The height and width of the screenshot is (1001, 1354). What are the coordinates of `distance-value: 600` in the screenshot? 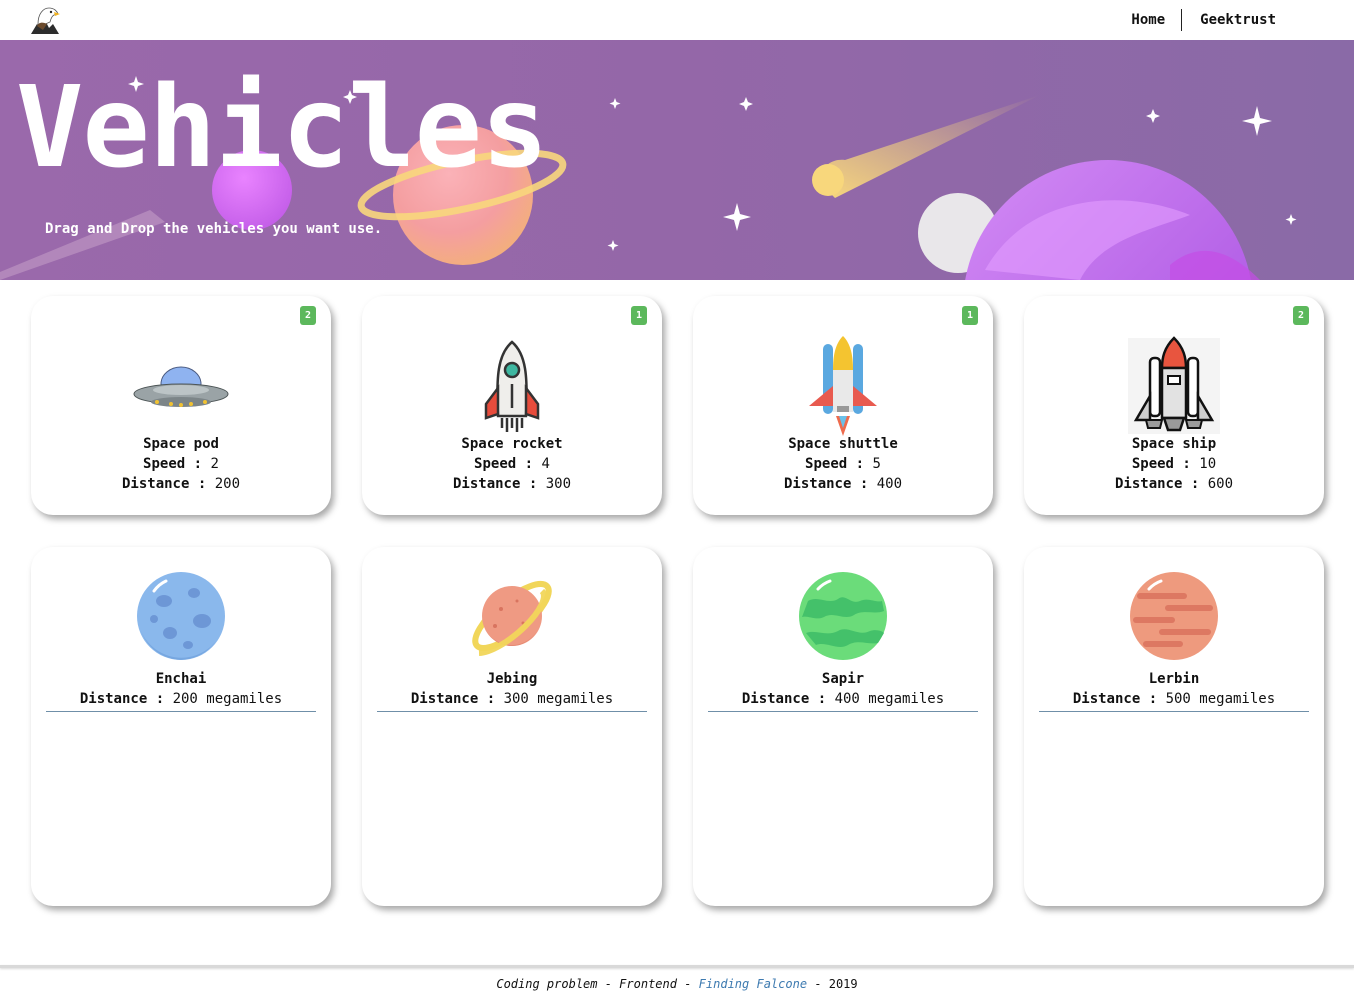 It's located at (1220, 484).